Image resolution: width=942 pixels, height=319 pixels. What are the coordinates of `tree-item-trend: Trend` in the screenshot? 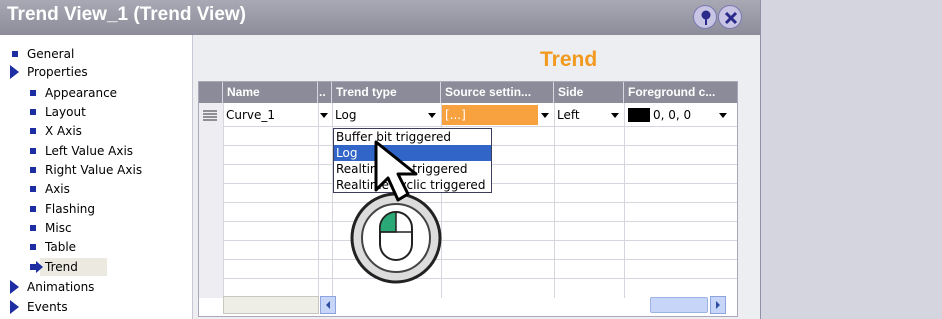 It's located at (68, 267).